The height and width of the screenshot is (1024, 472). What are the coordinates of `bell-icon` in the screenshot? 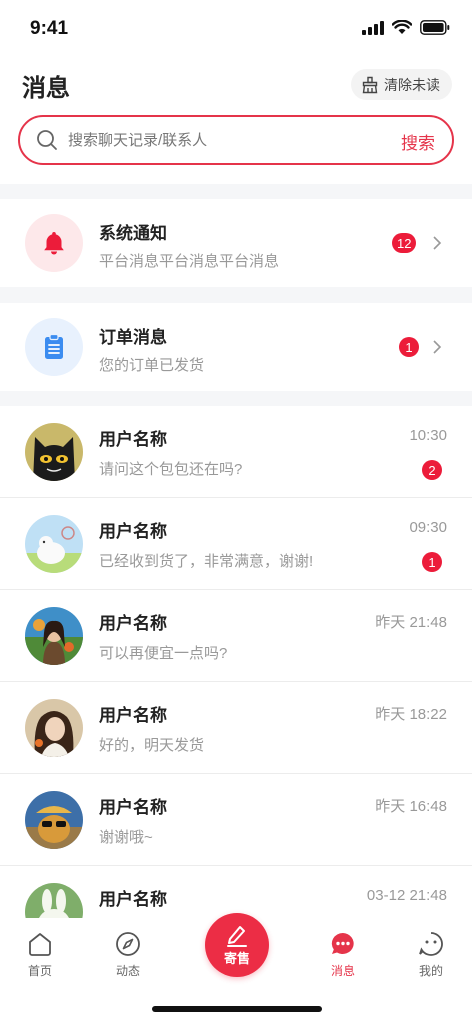 It's located at (54, 243).